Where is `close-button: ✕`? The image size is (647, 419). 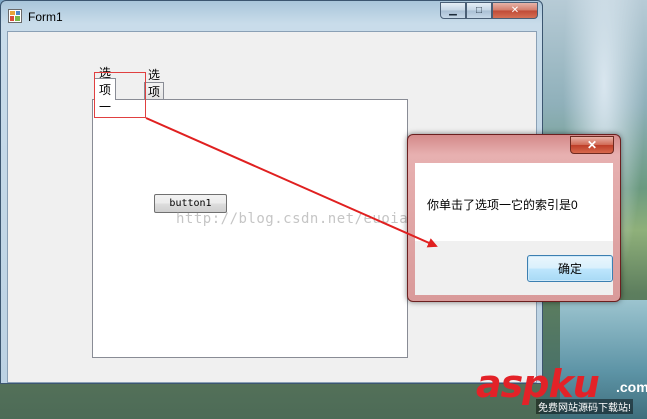 close-button: ✕ is located at coordinates (515, 10).